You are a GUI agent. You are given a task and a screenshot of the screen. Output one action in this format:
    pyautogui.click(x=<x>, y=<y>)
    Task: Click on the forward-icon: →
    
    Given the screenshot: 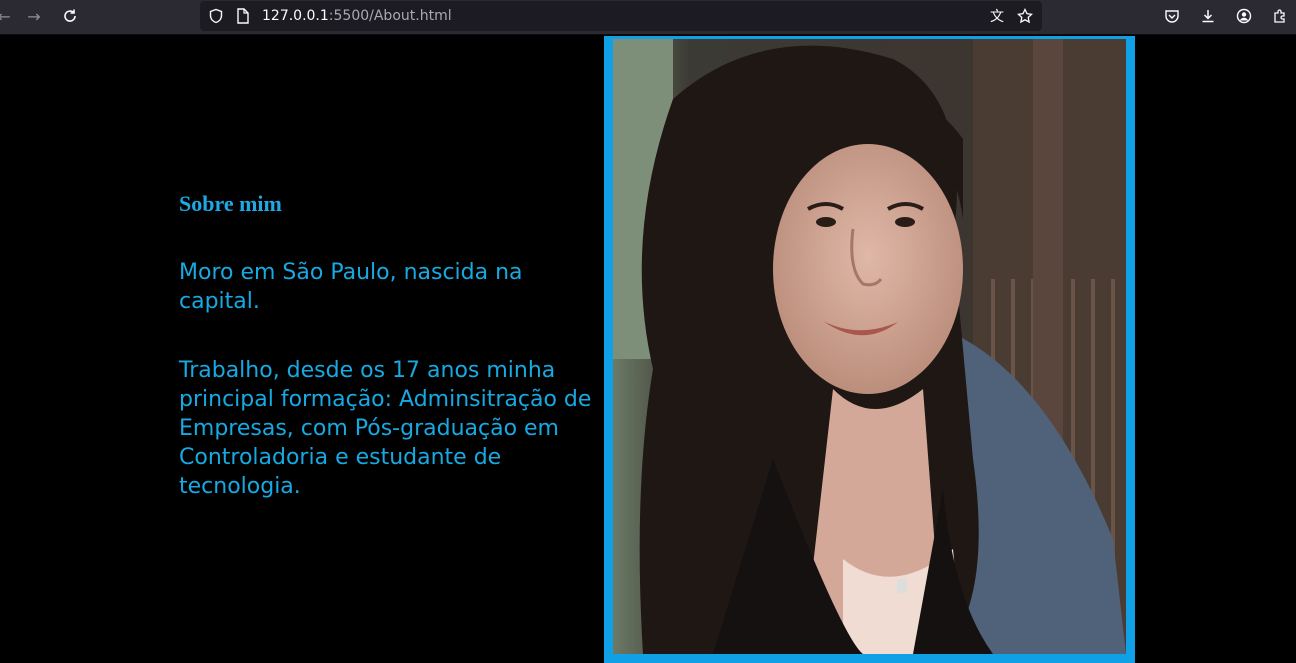 What is the action you would take?
    pyautogui.click(x=34, y=16)
    